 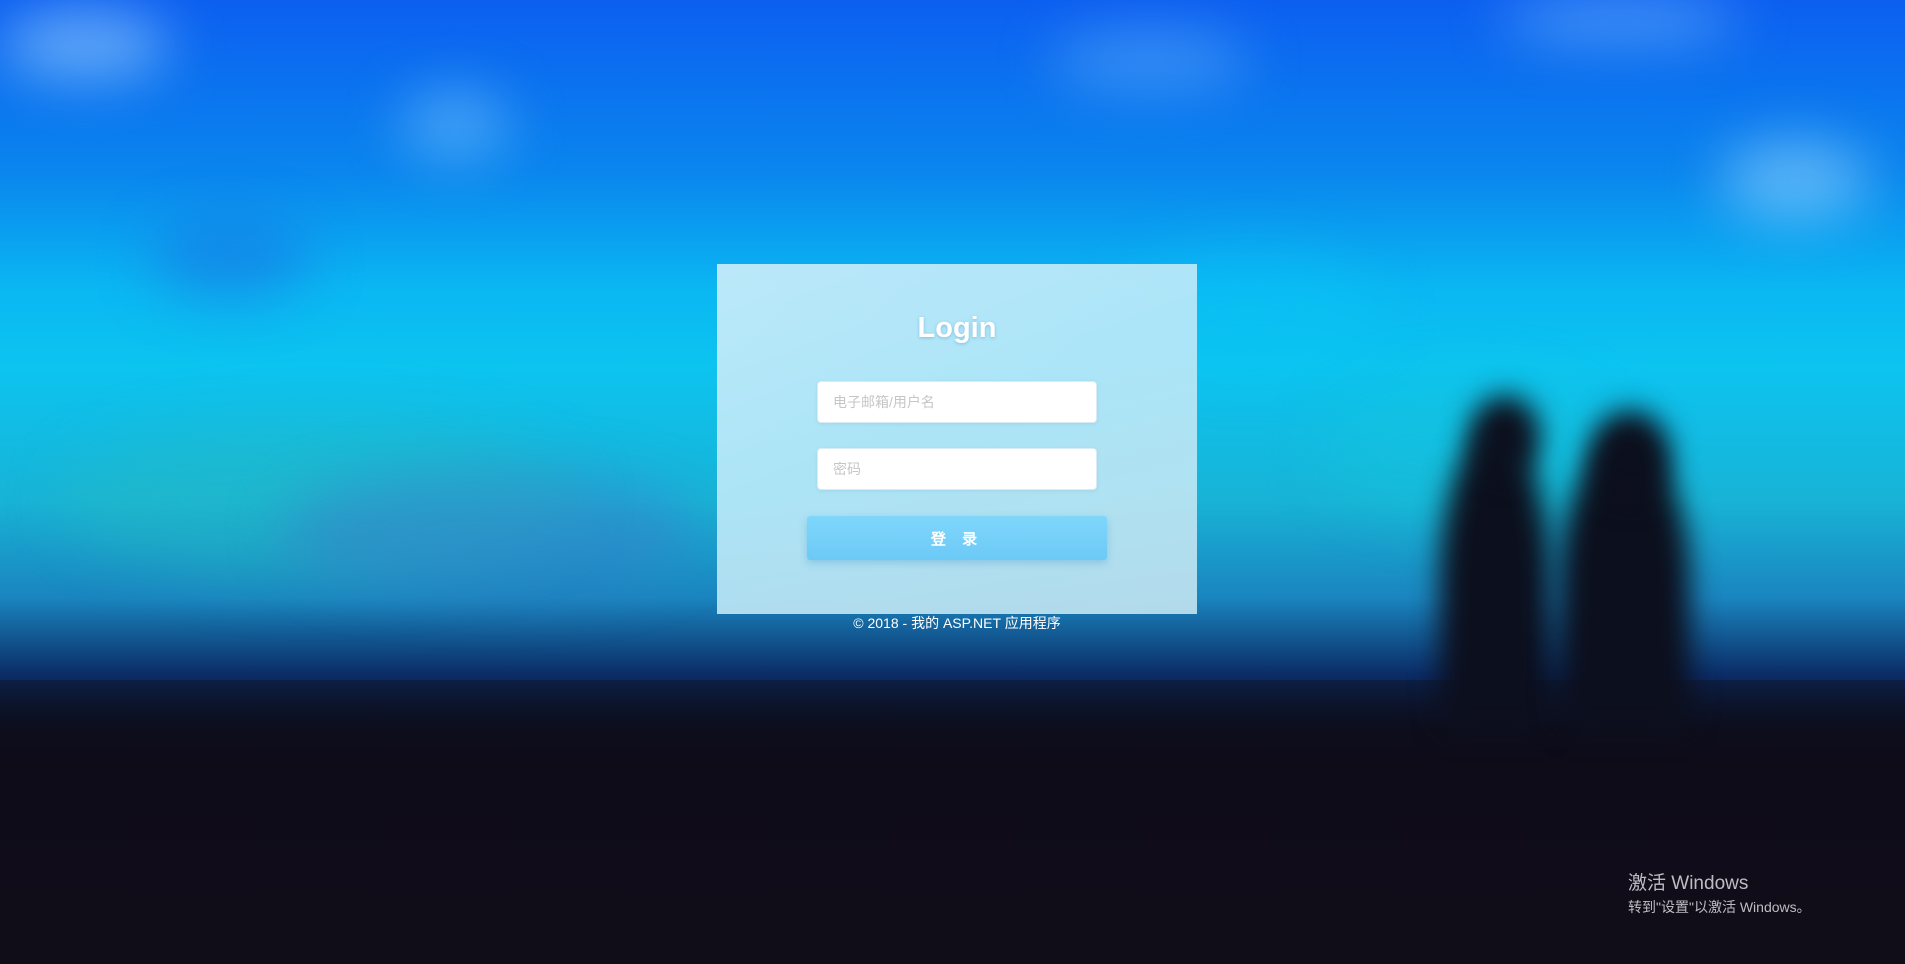 What do you see at coordinates (957, 538) in the screenshot?
I see `login-button: 登 录` at bounding box center [957, 538].